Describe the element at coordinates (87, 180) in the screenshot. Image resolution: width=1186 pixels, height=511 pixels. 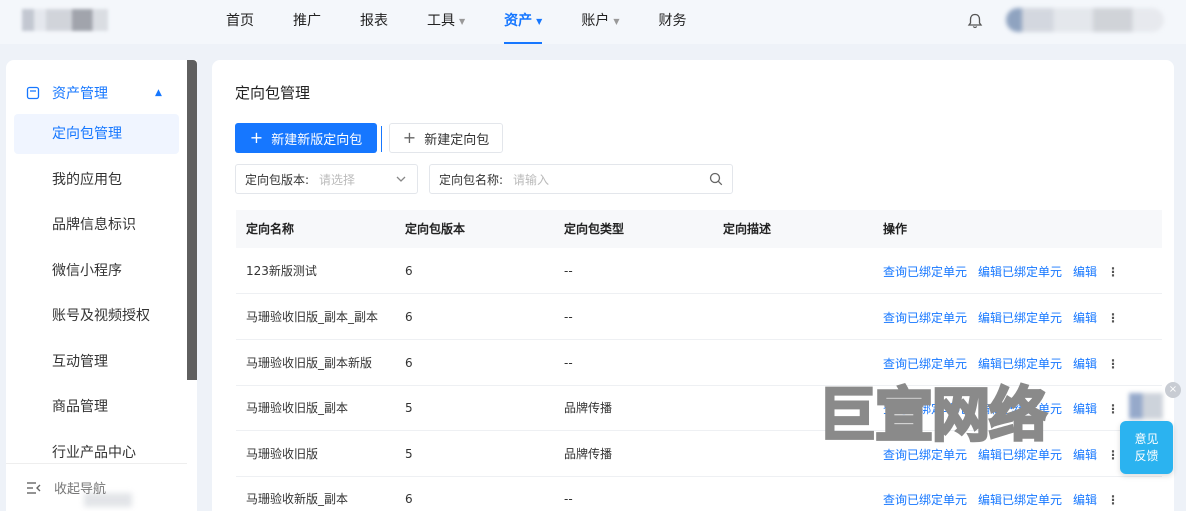
I see `sidebar-item-label: 我的应用包` at that location.